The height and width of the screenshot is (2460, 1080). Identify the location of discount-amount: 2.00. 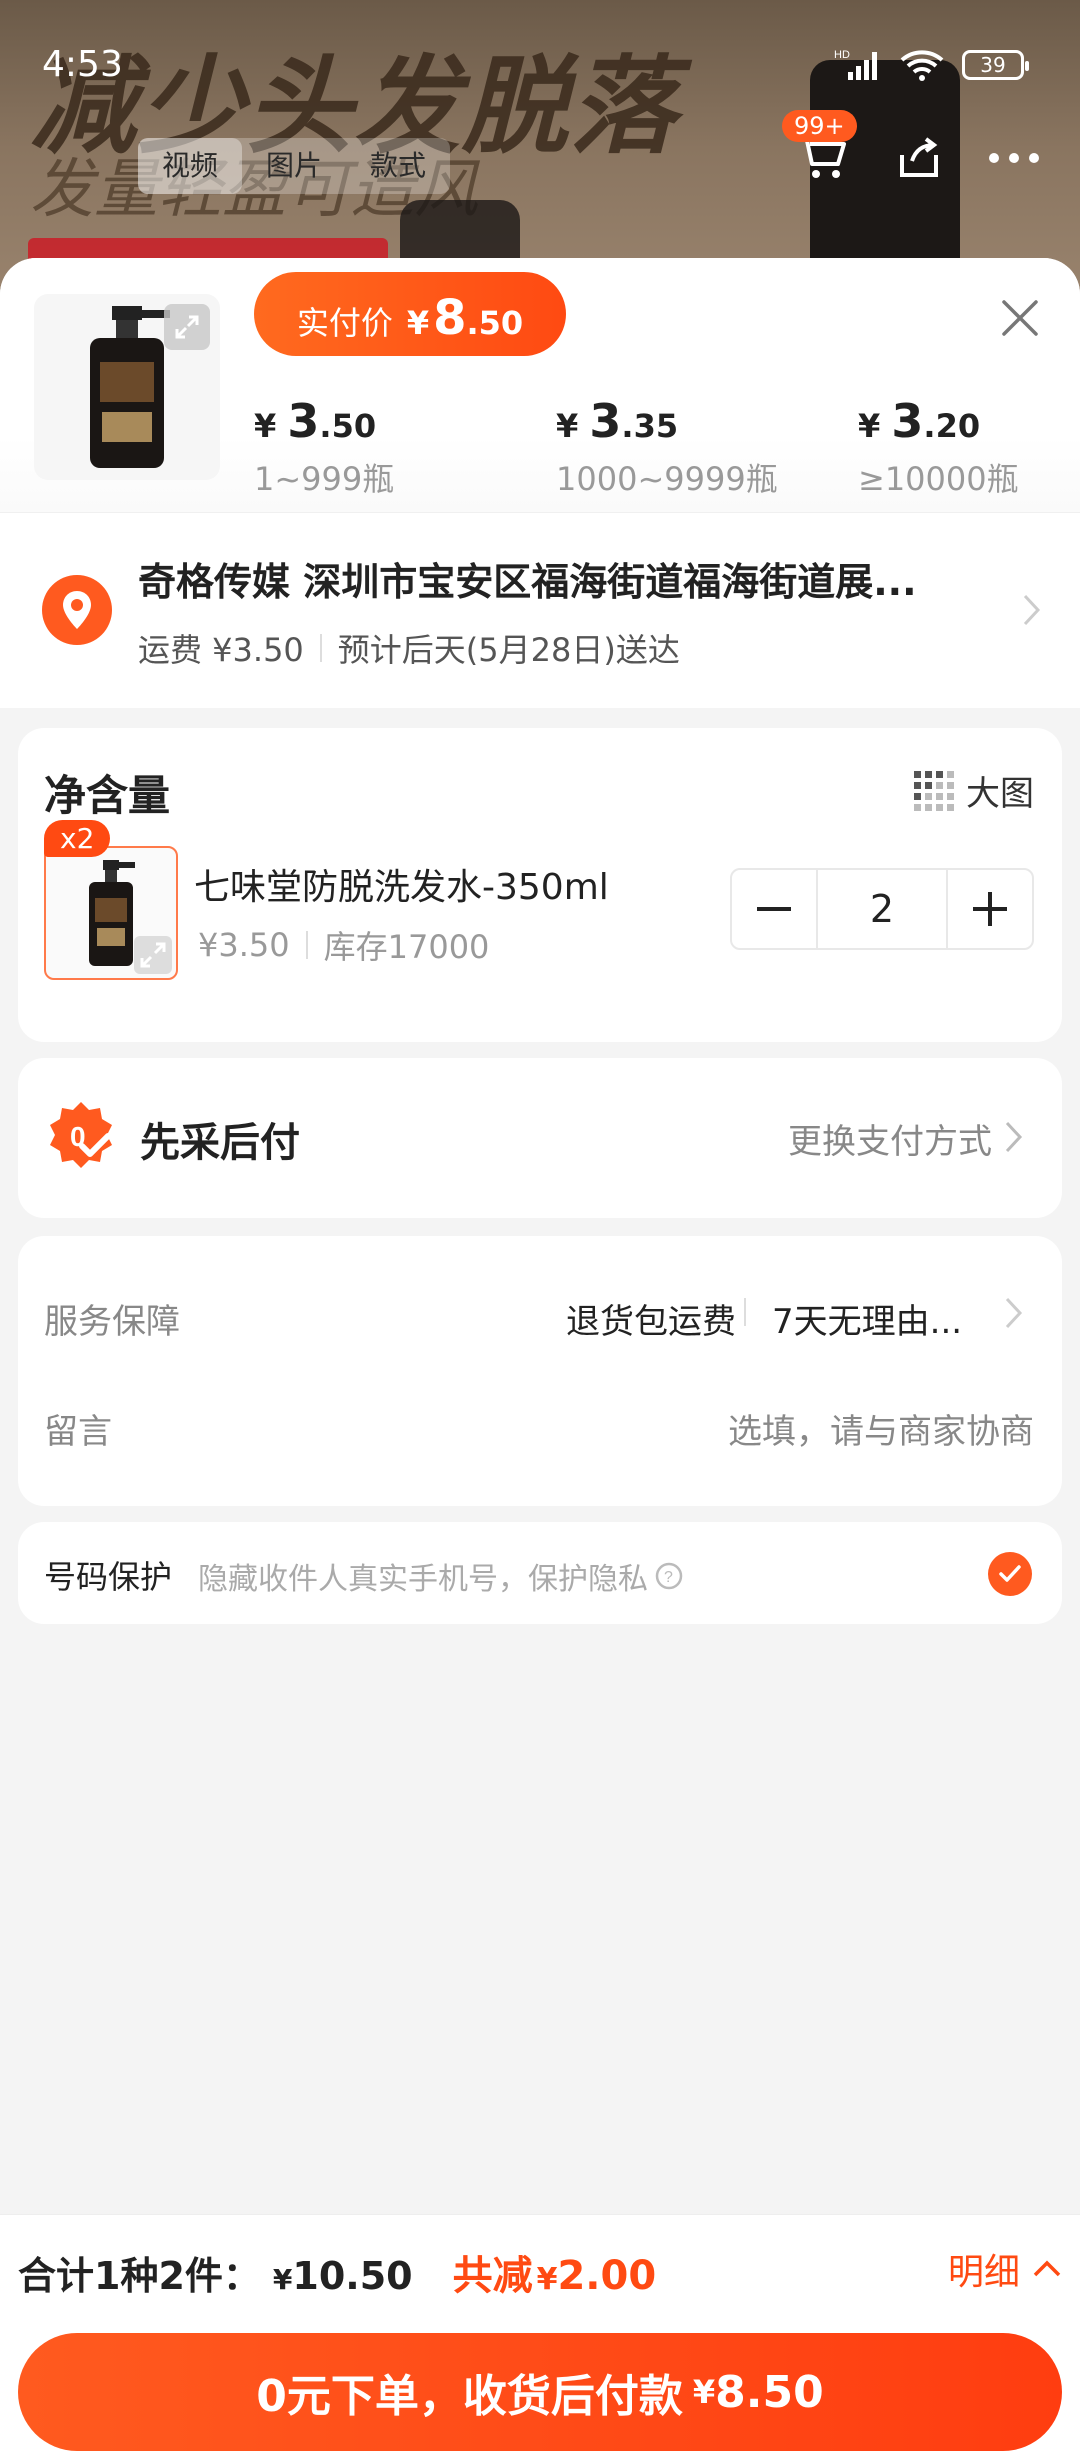
(607, 2276).